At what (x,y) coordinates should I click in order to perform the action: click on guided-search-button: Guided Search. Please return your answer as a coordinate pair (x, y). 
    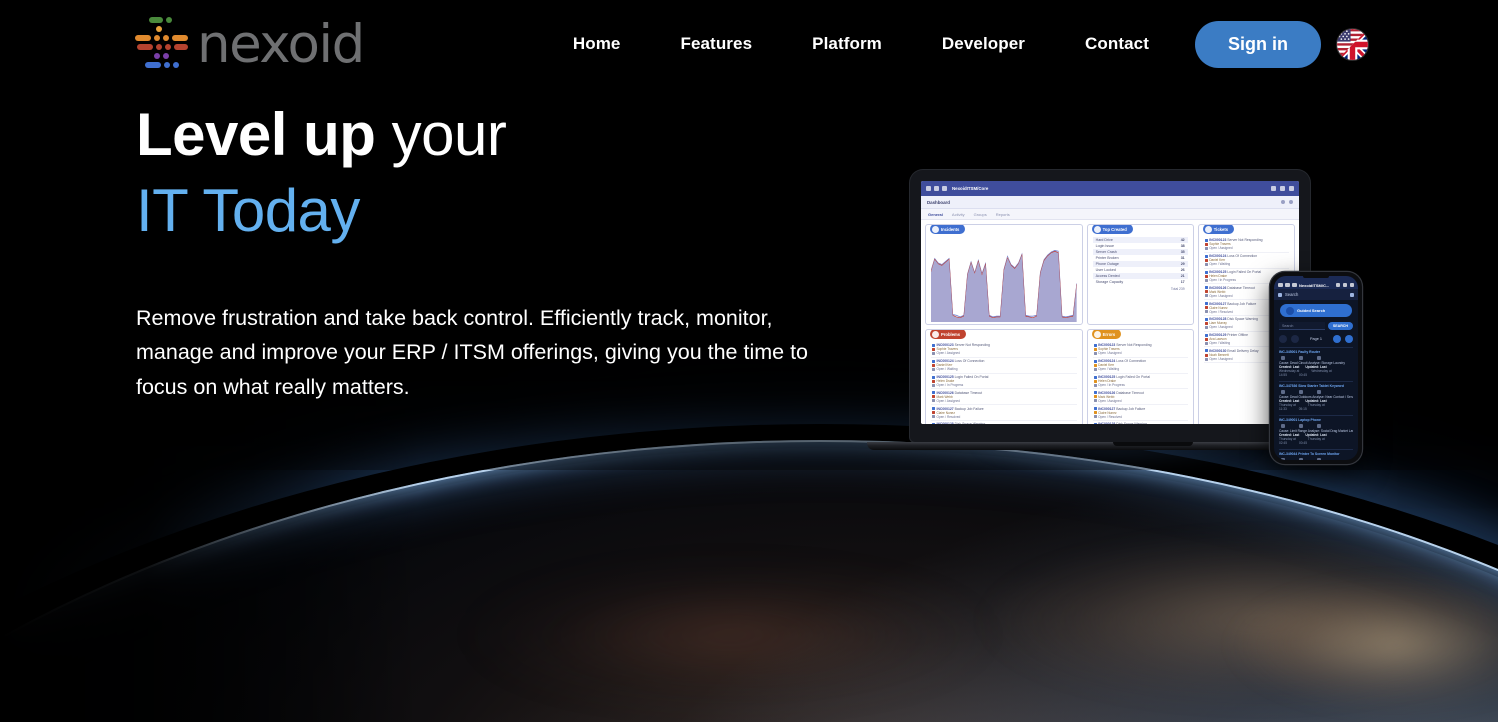
    Looking at the image, I should click on (1316, 310).